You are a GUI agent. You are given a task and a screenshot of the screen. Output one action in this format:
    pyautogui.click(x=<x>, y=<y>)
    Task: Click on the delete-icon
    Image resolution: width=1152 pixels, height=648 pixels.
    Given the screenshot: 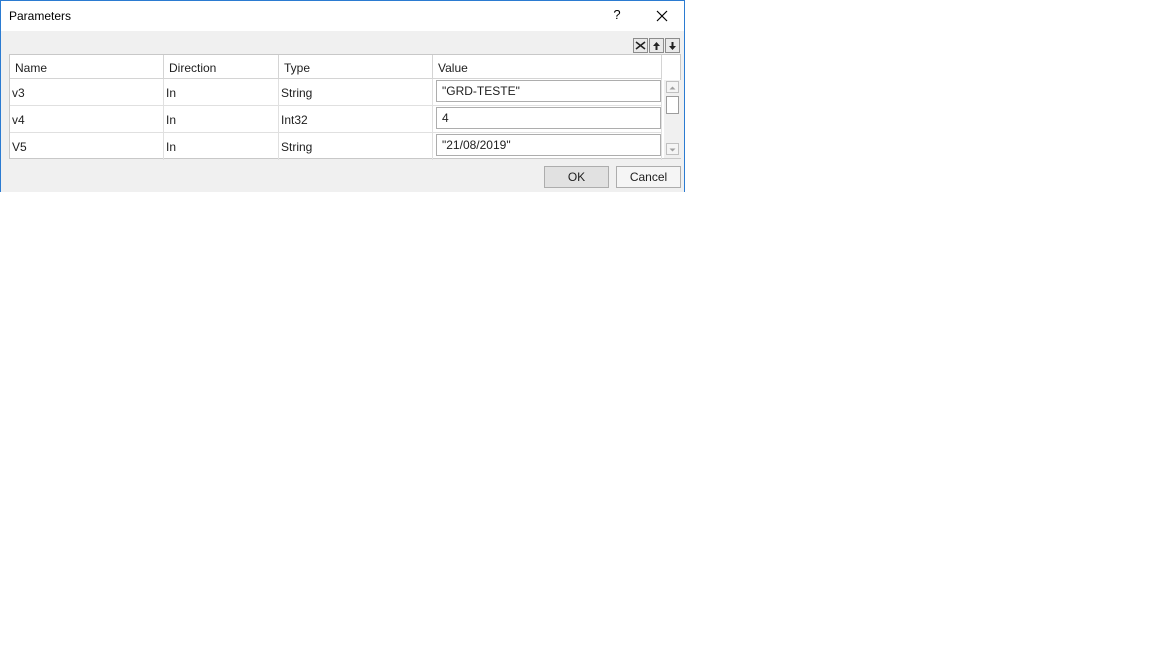 What is the action you would take?
    pyautogui.click(x=640, y=45)
    